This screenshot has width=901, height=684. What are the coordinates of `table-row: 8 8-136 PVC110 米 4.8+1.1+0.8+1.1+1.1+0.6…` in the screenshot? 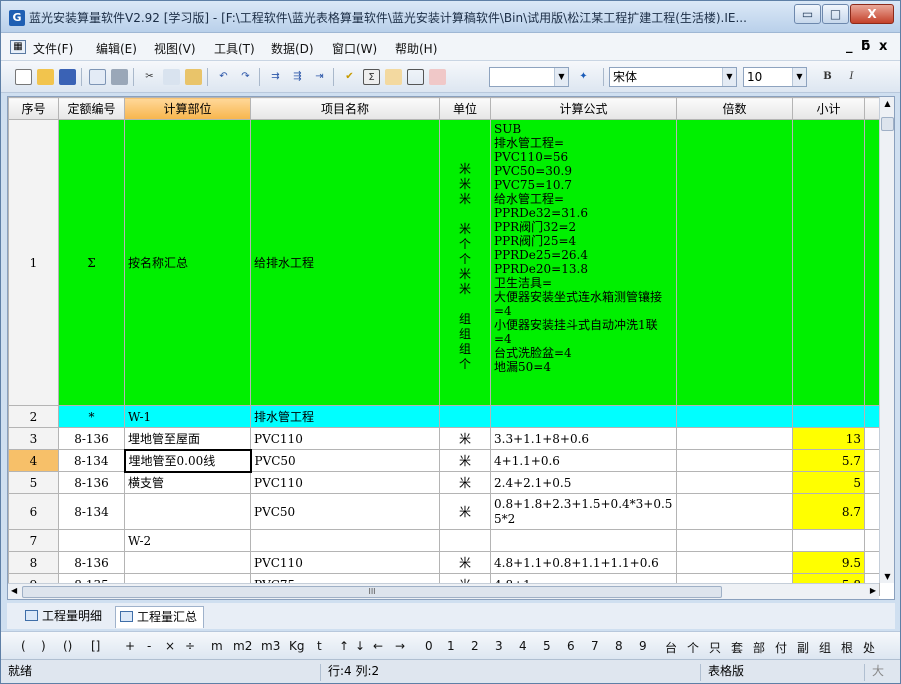 It's located at (444, 562).